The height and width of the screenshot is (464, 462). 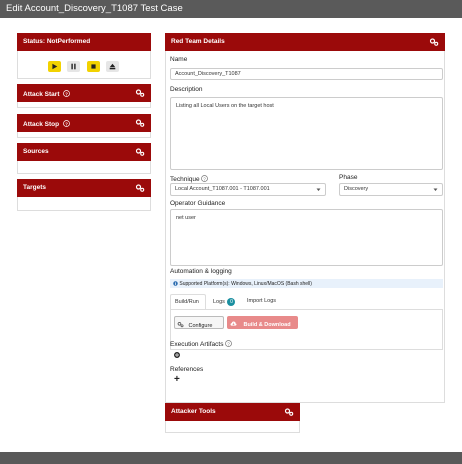 I want to click on play-icon, so click(x=55, y=66).